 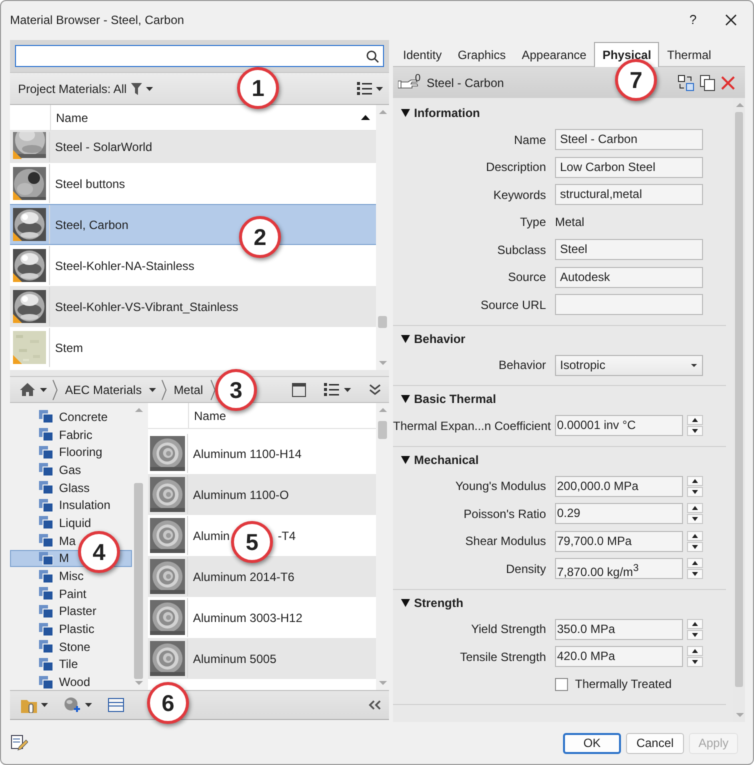 I want to click on swap-icon, so click(x=686, y=82).